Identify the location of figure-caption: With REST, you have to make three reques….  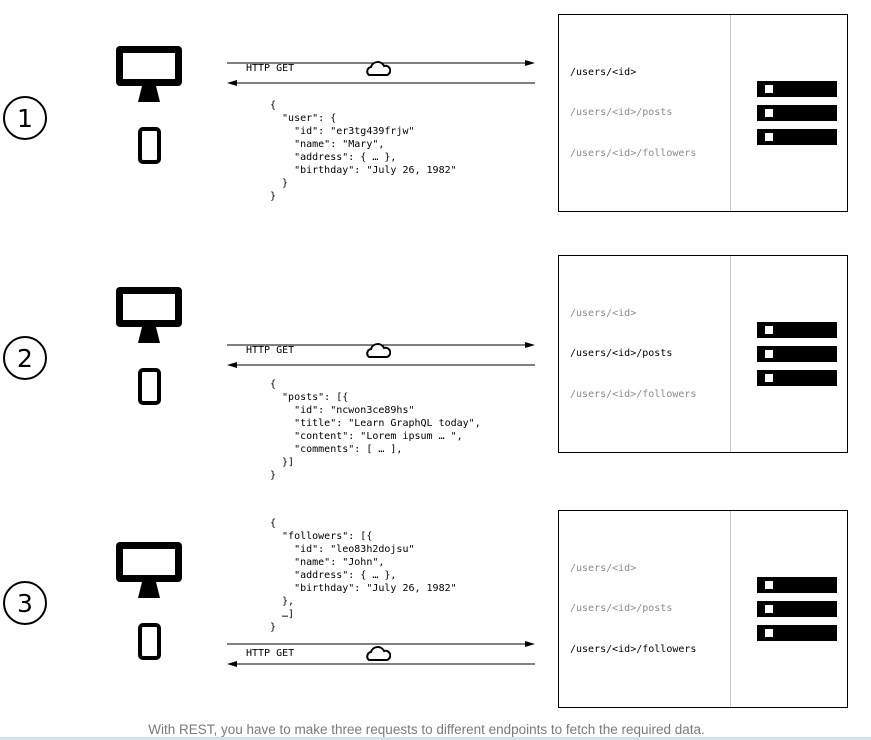
(426, 729).